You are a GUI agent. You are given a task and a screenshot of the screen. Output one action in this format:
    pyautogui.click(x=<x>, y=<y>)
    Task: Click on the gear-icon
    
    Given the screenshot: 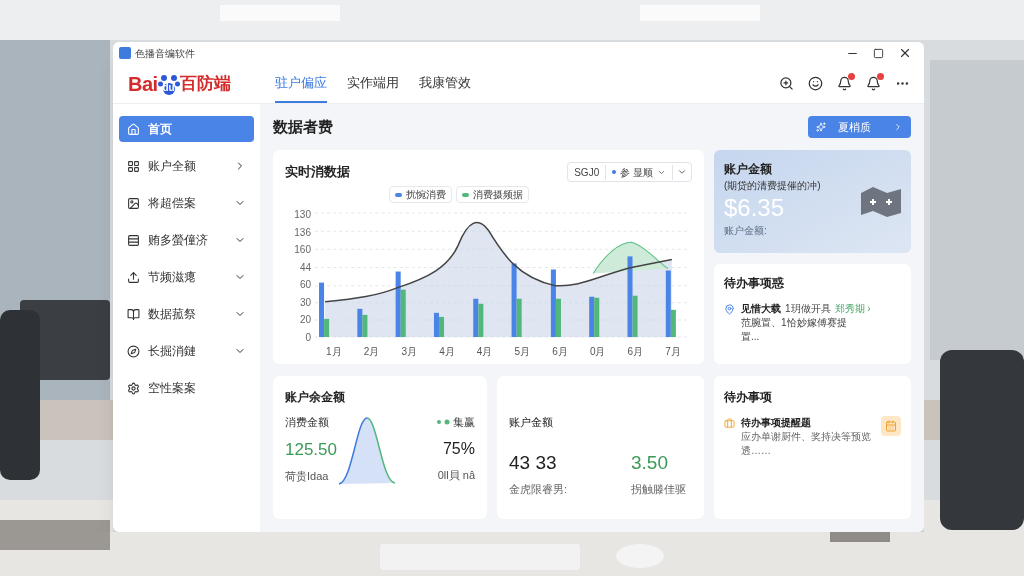 What is the action you would take?
    pyautogui.click(x=133, y=388)
    